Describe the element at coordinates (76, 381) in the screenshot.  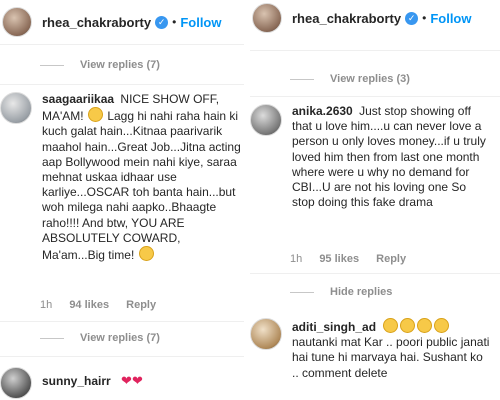
I see `comment-username: sunny_hairr` at that location.